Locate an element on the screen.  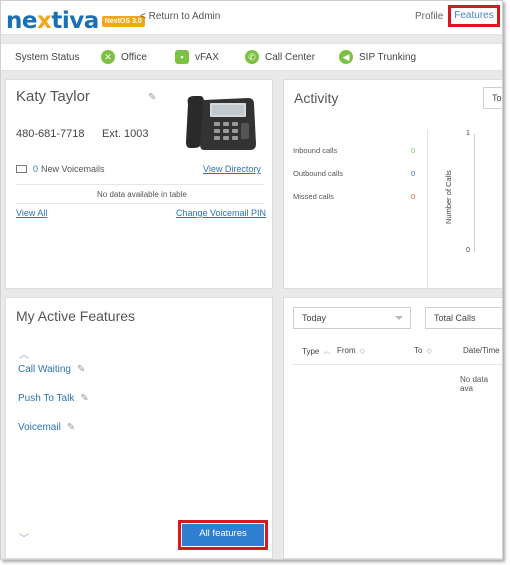
feature-call-waiting: Call Waiting ✎ is located at coordinates (51, 369).